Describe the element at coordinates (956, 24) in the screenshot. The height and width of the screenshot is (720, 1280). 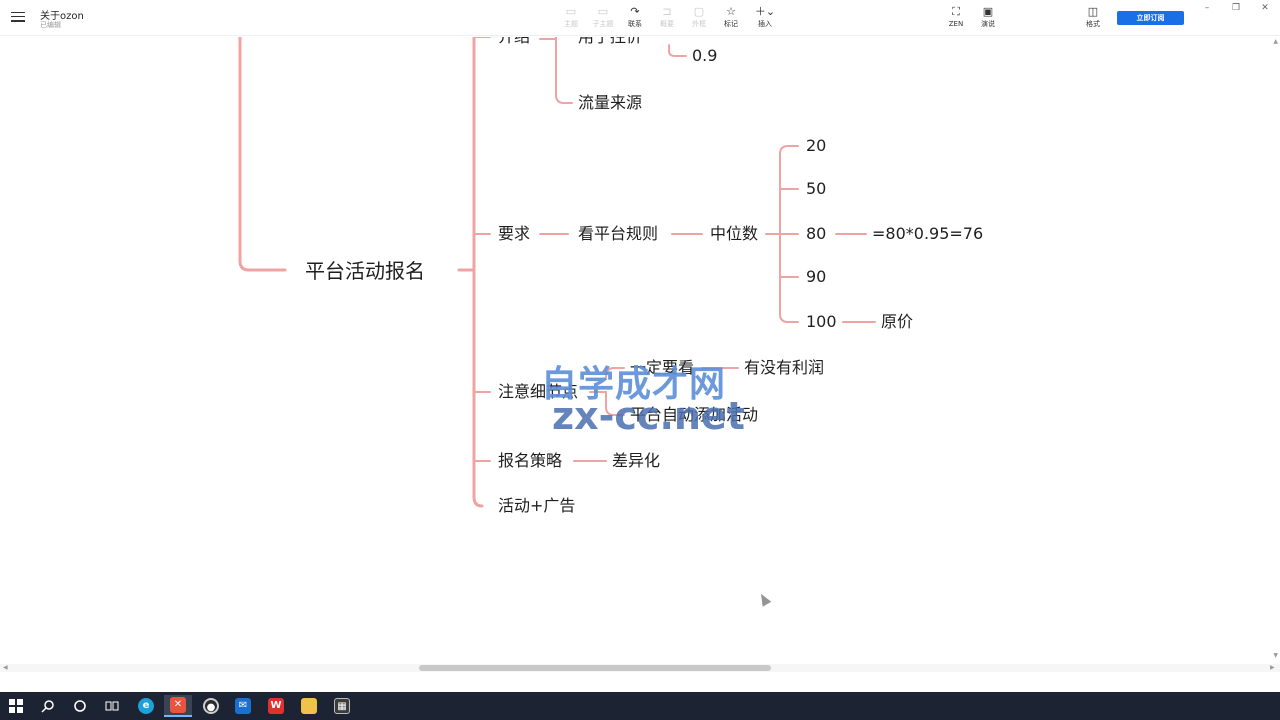
I see `zen-label: ZEN` at that location.